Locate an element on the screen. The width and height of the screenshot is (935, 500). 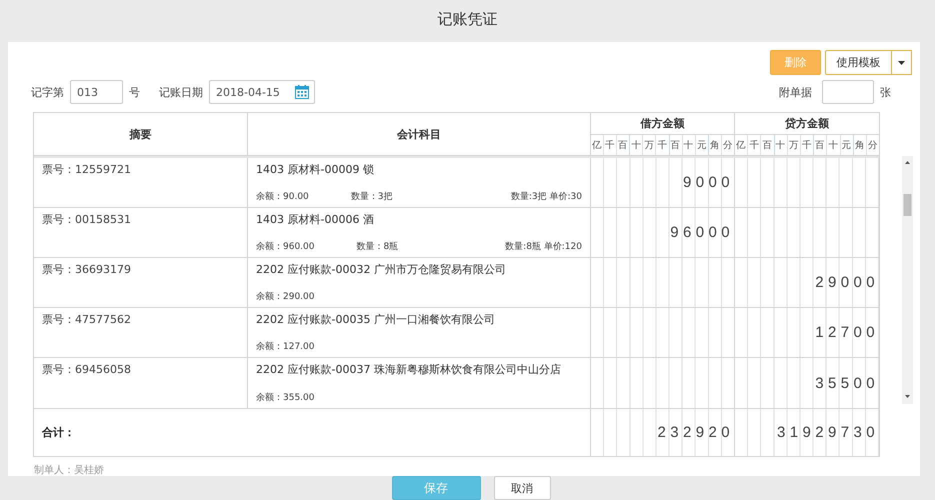
caret-icon is located at coordinates (901, 62).